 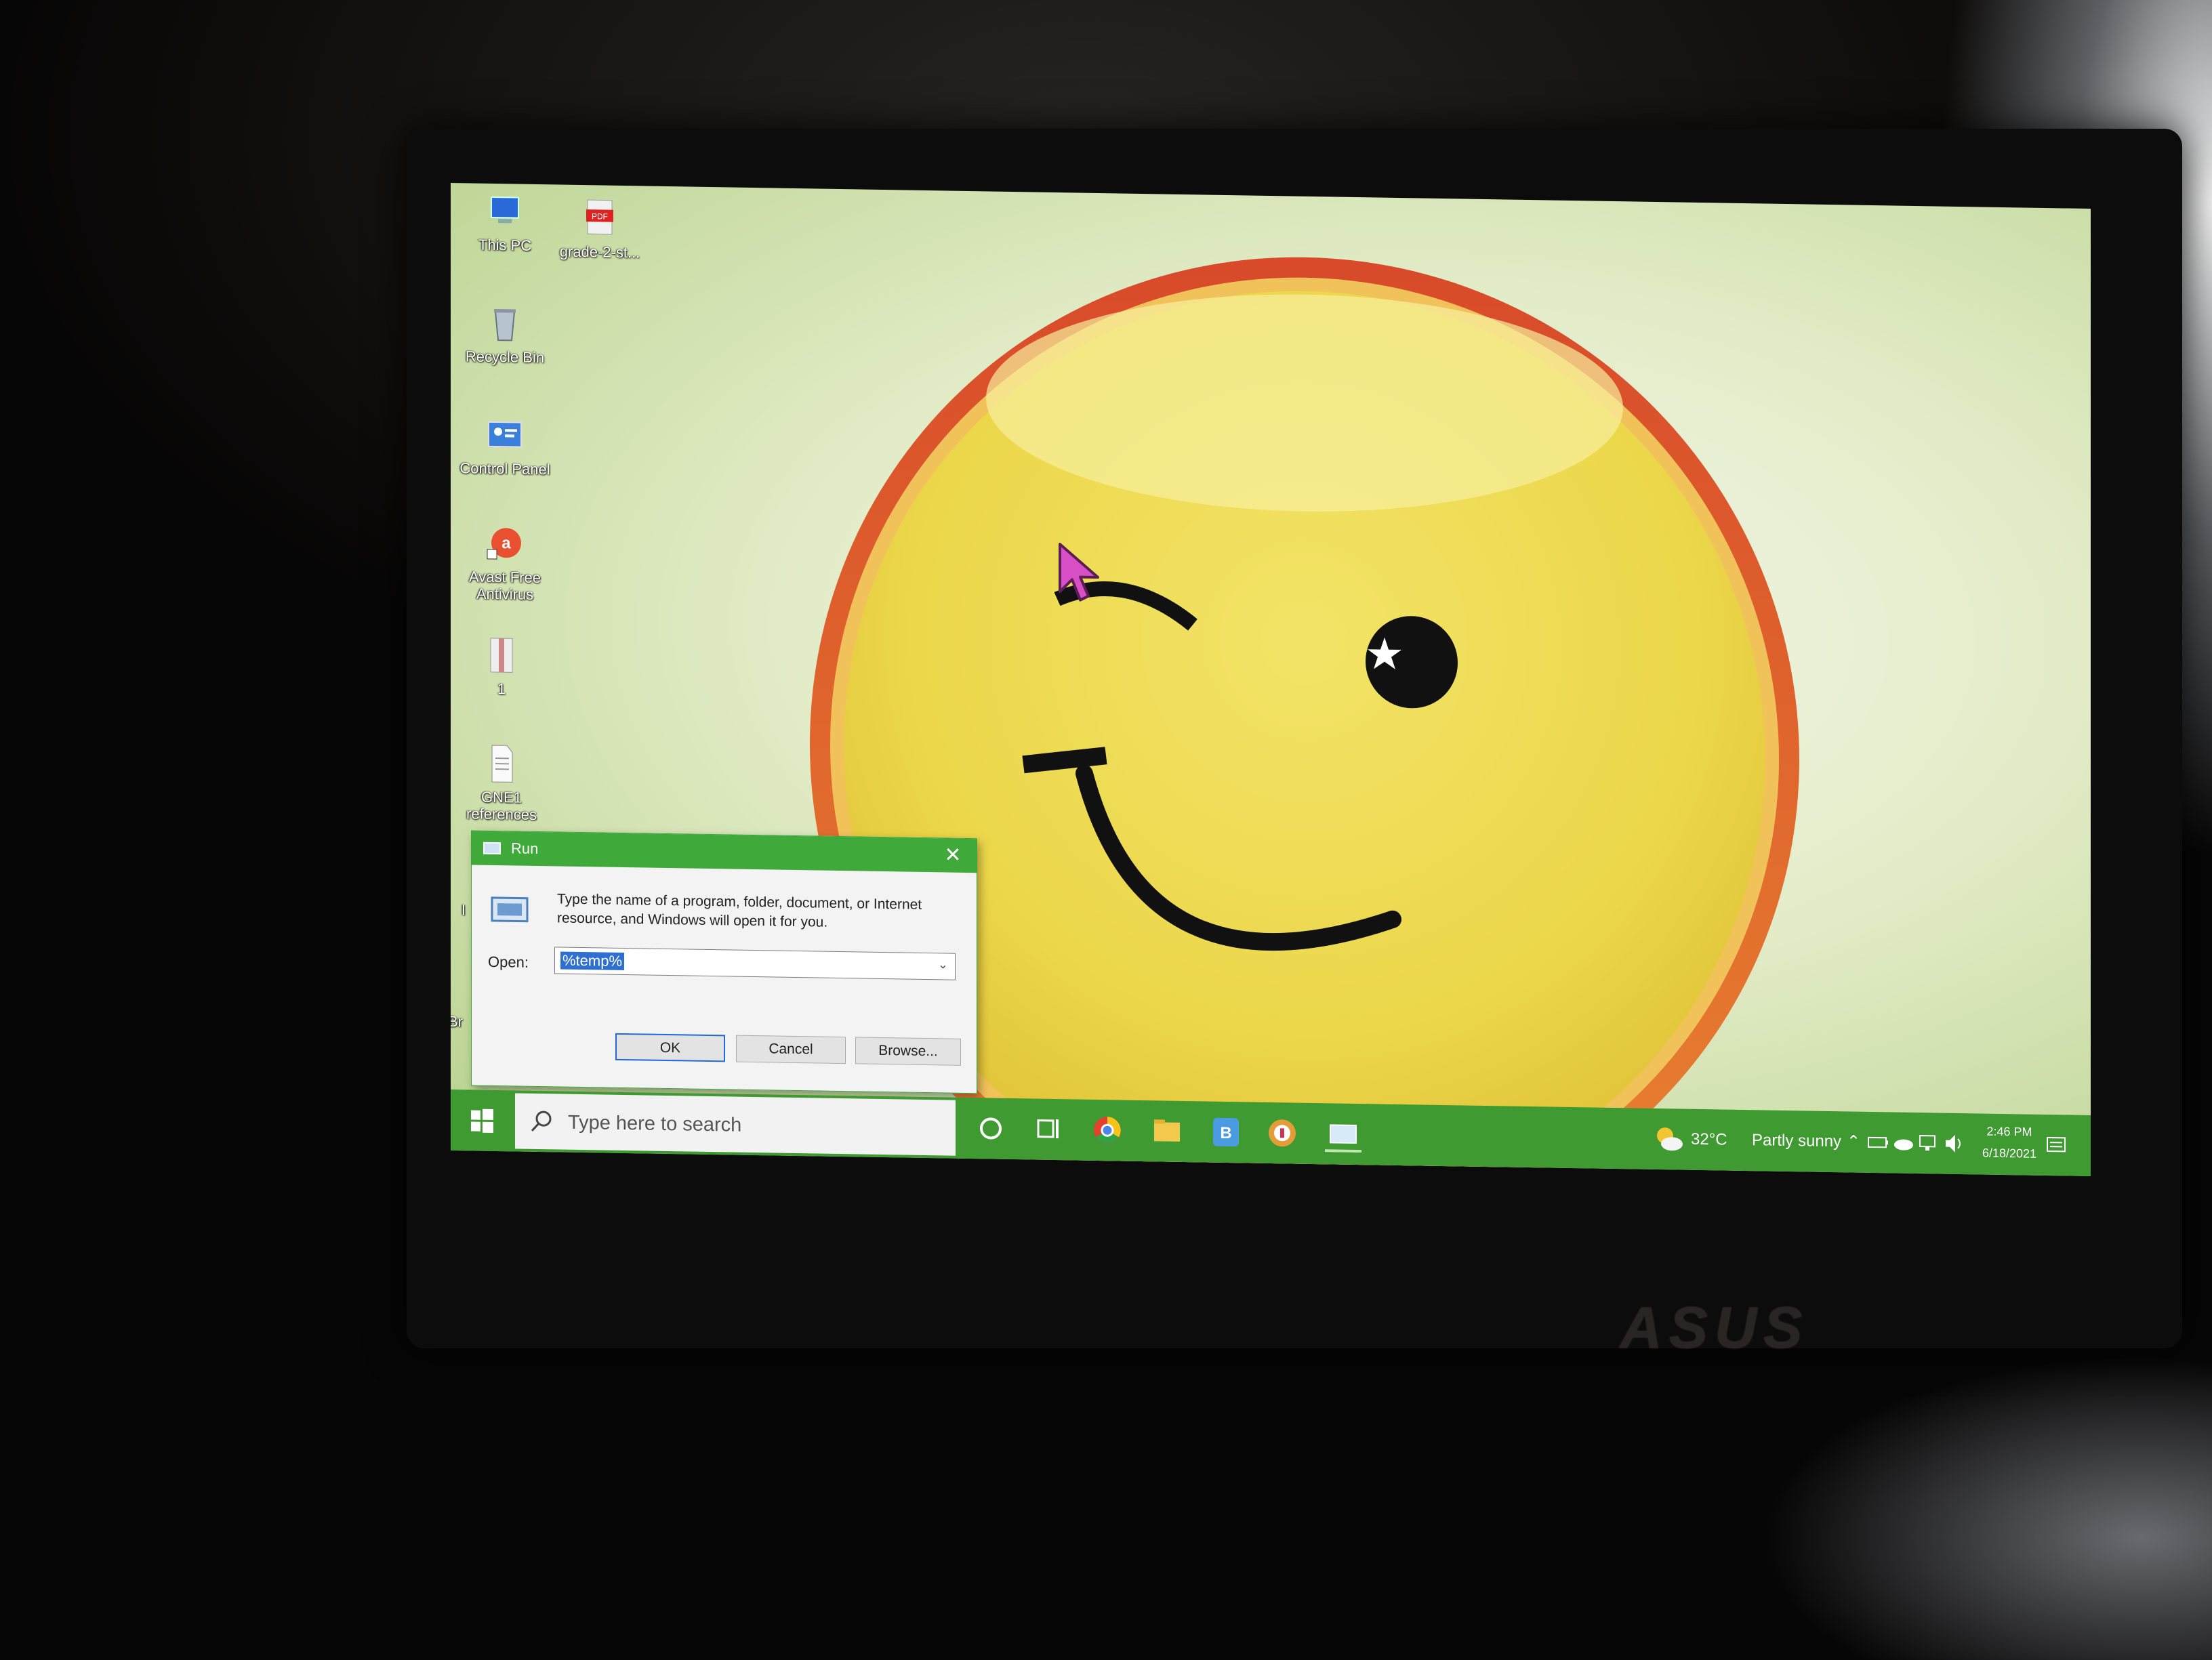 What do you see at coordinates (482, 1120) in the screenshot?
I see `windows-start-icon` at bounding box center [482, 1120].